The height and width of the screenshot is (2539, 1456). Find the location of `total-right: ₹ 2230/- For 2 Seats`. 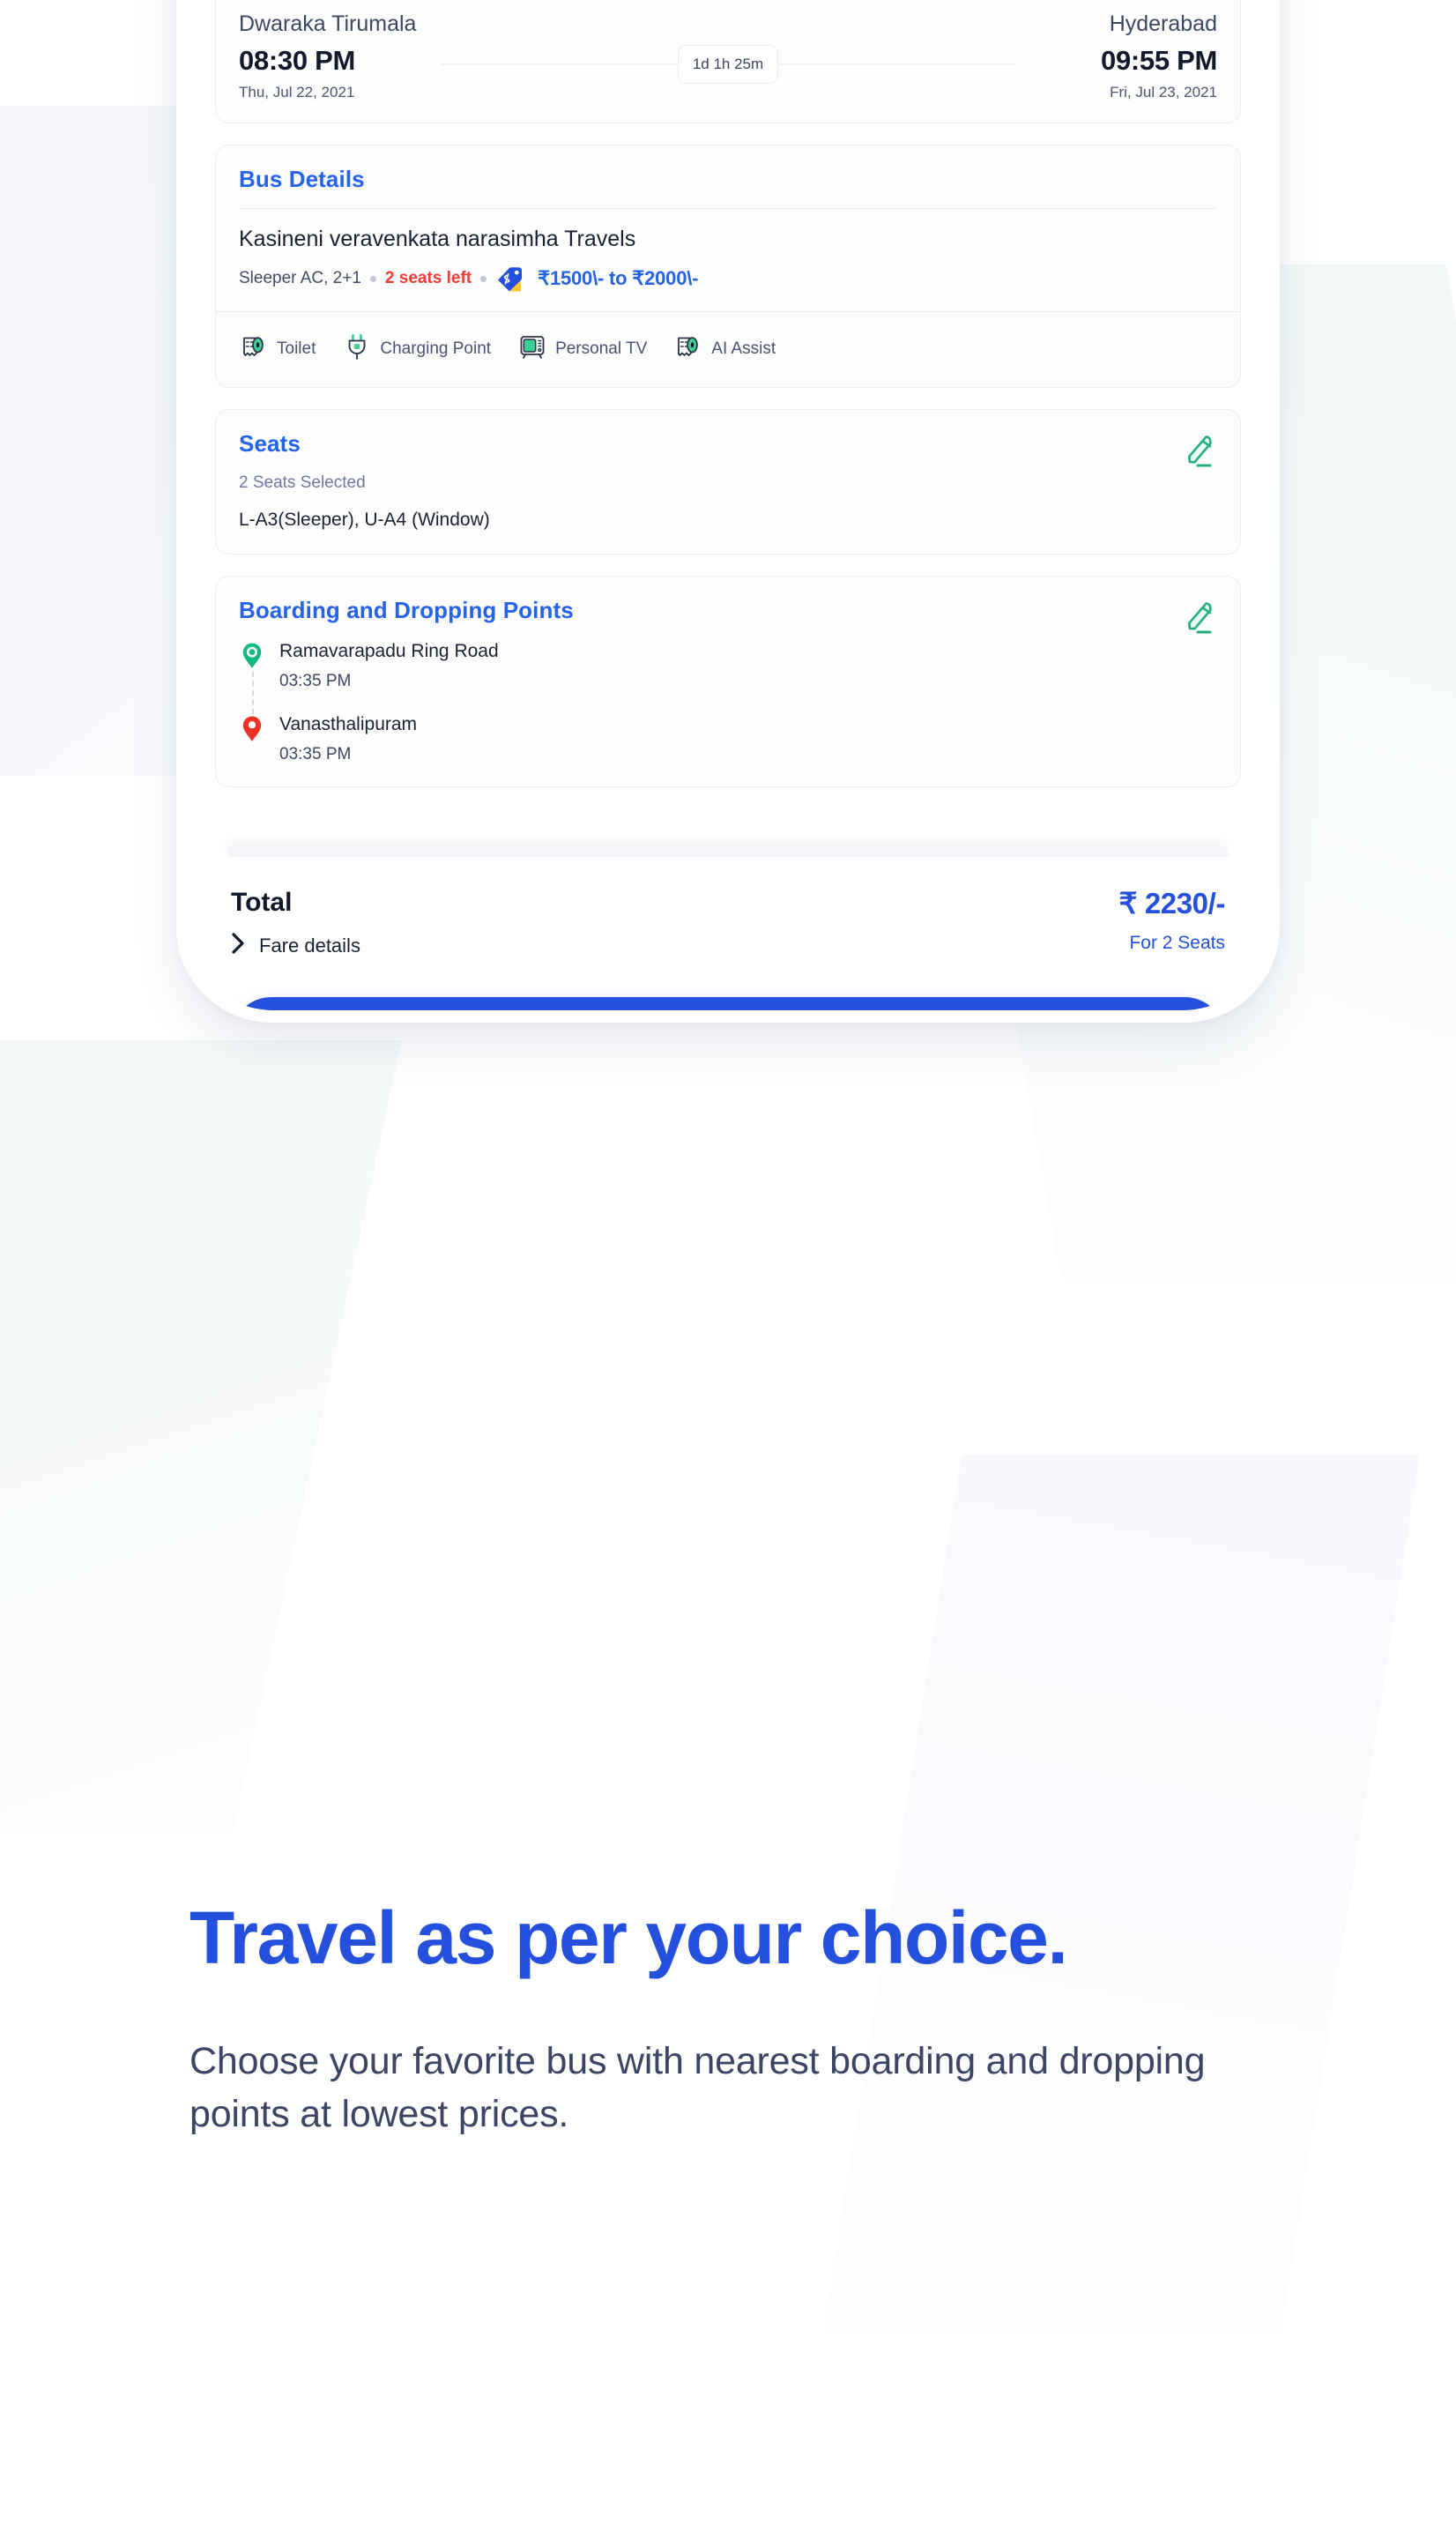

total-right: ₹ 2230/- For 2 Seats is located at coordinates (1171, 920).